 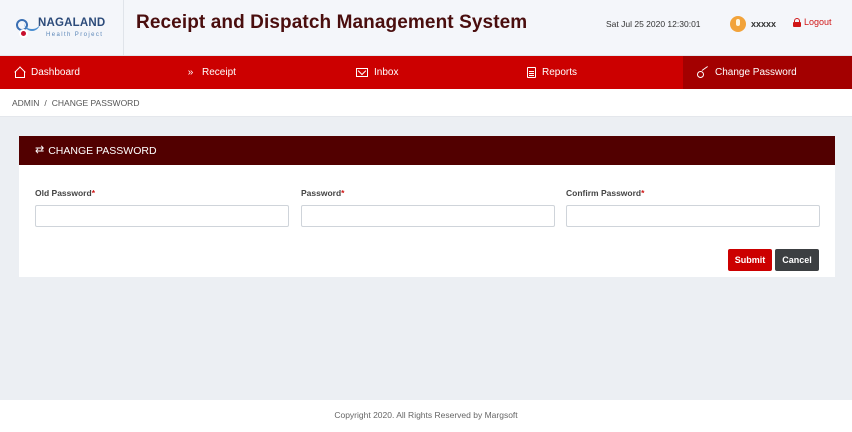 What do you see at coordinates (426, 103) in the screenshot?
I see `breadcrumb: ADMIN / CHANGE PASSWORD` at bounding box center [426, 103].